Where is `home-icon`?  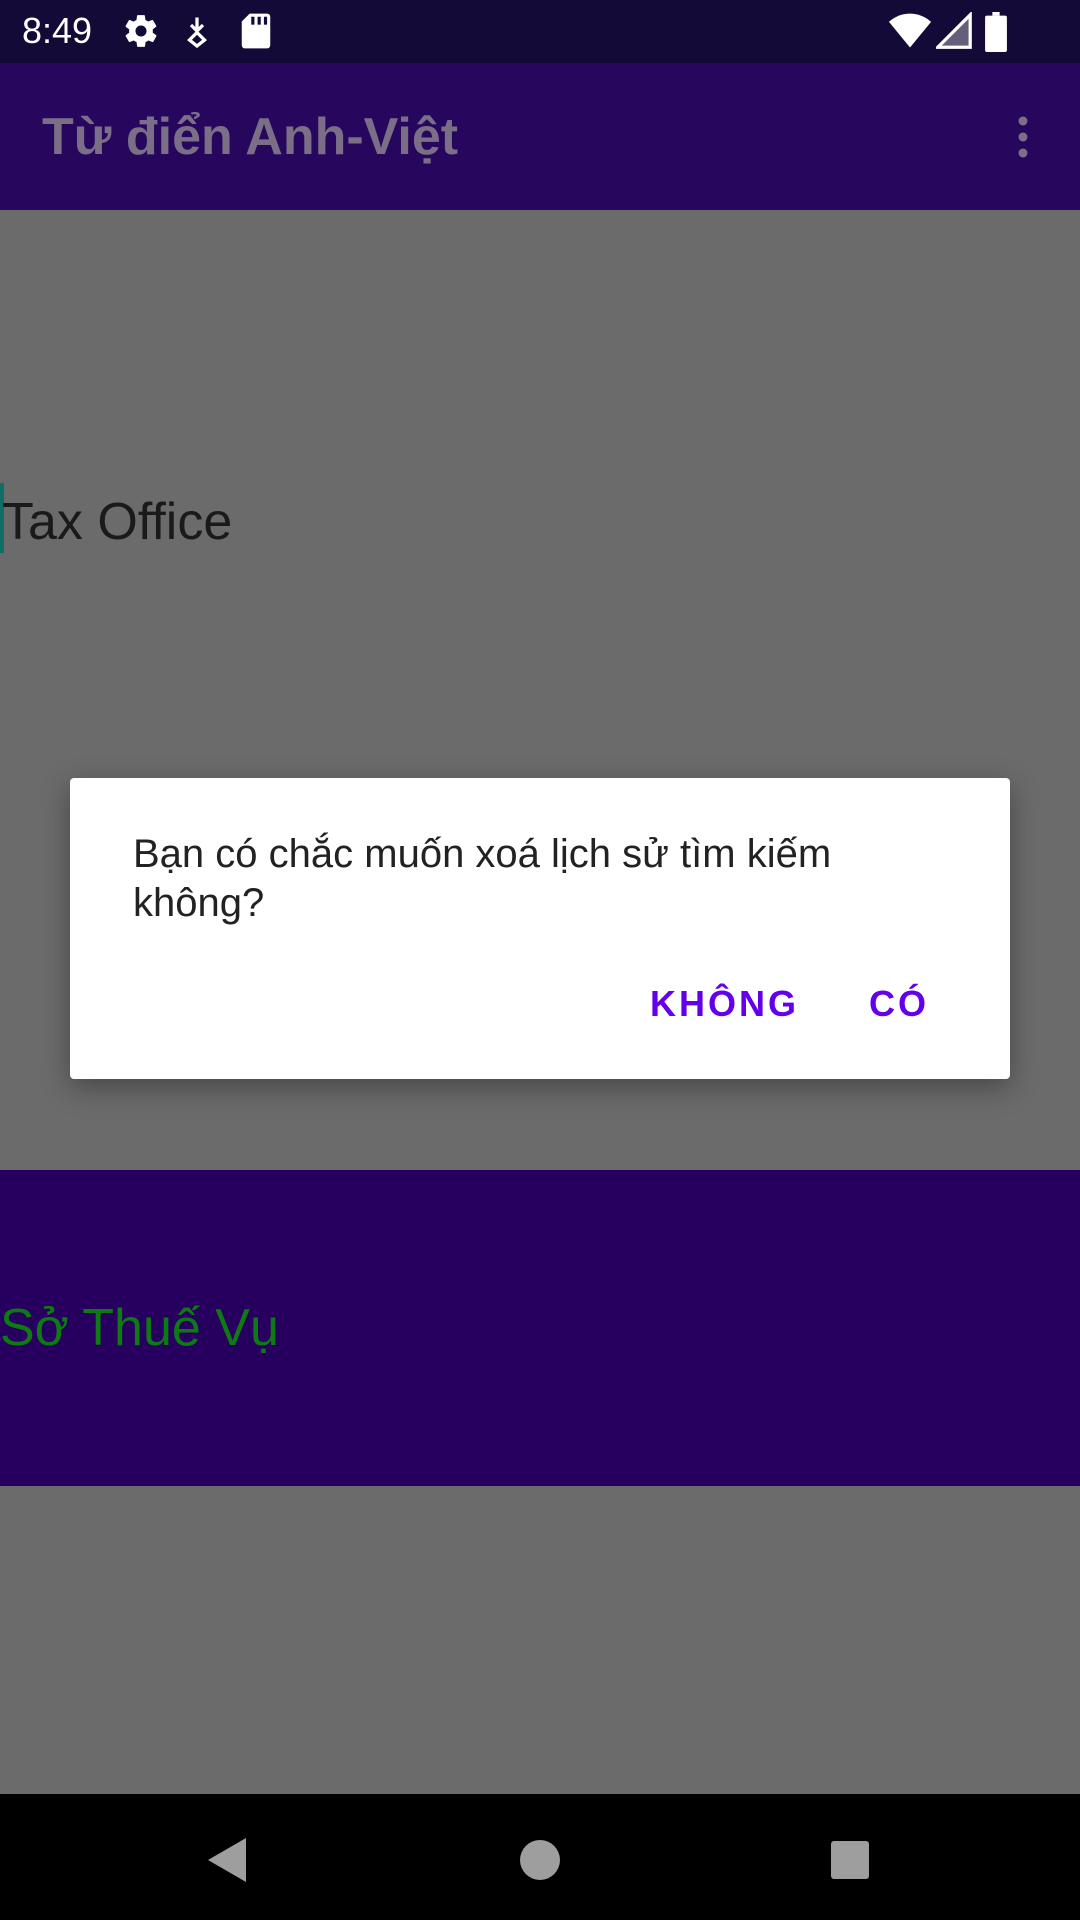 home-icon is located at coordinates (540, 1860).